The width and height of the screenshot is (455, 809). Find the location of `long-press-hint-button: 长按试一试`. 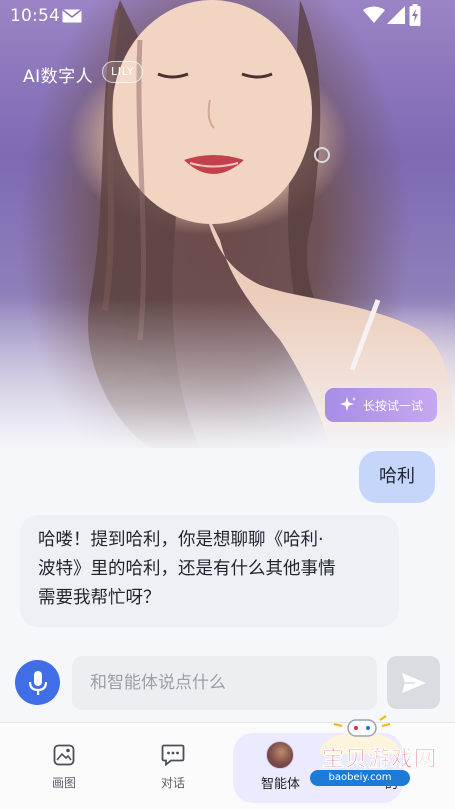

long-press-hint-button: 长按试一试 is located at coordinates (381, 405).